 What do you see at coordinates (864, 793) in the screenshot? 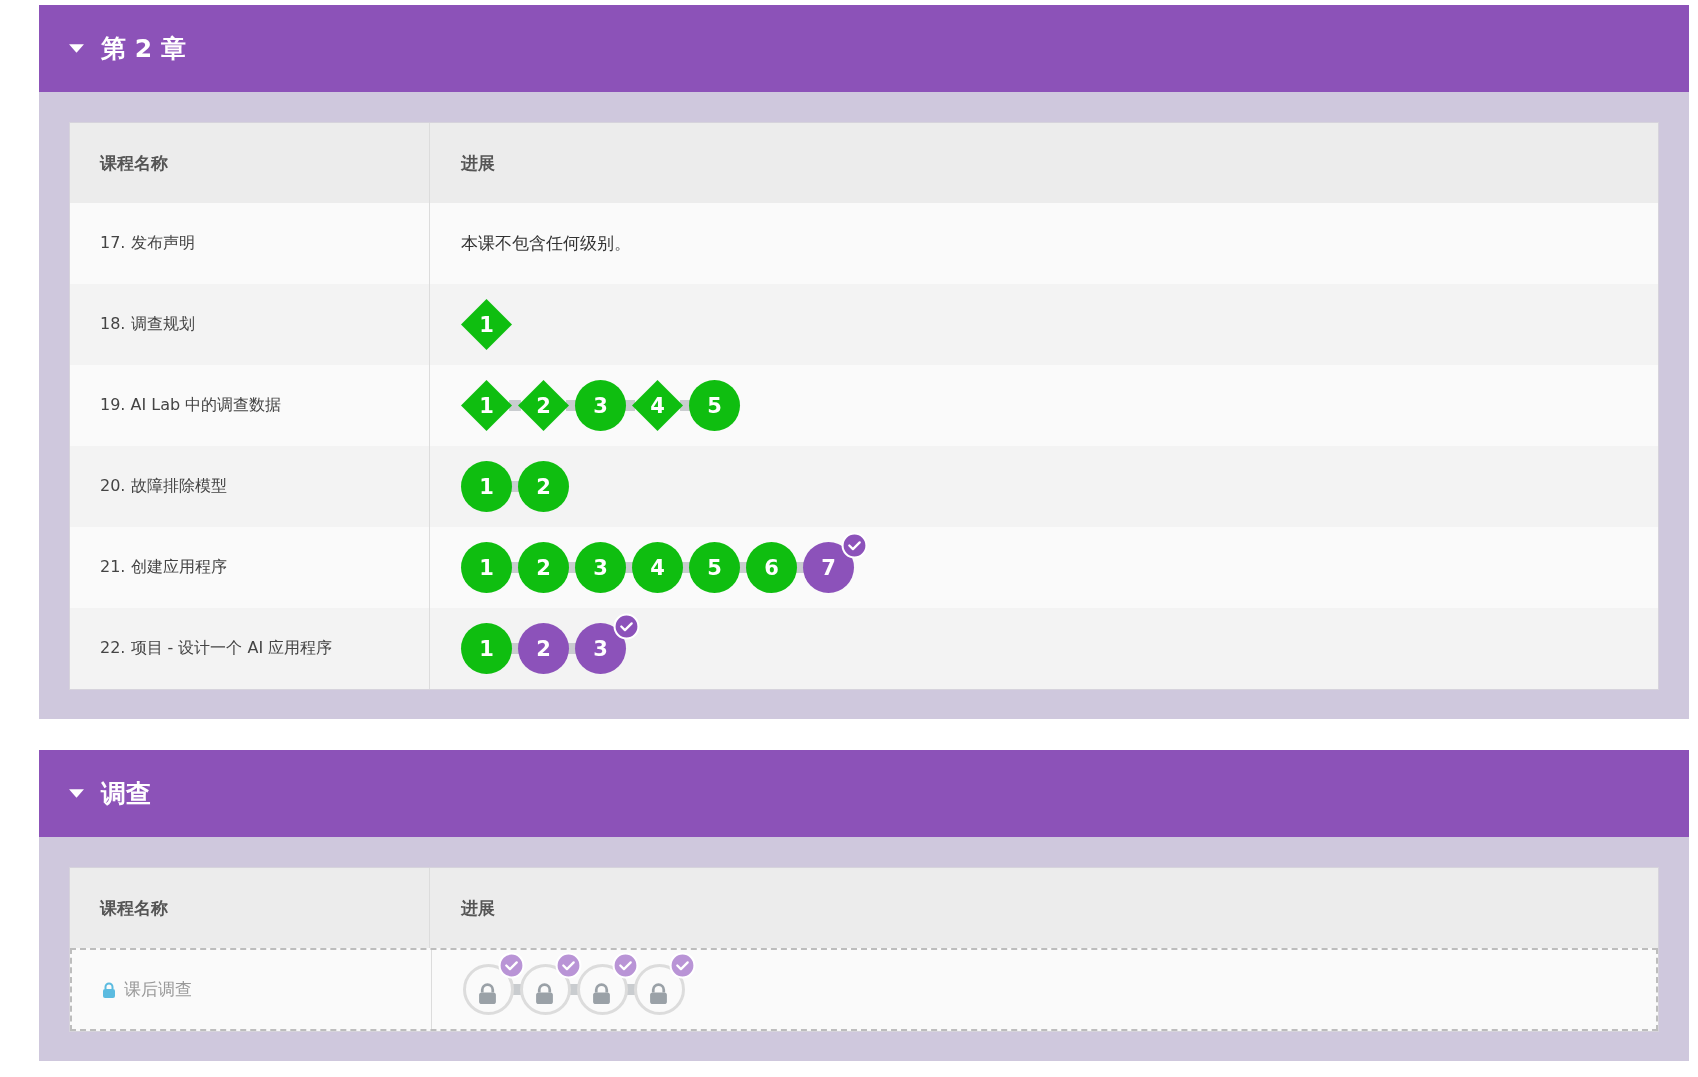
I see `section-header: 调查` at bounding box center [864, 793].